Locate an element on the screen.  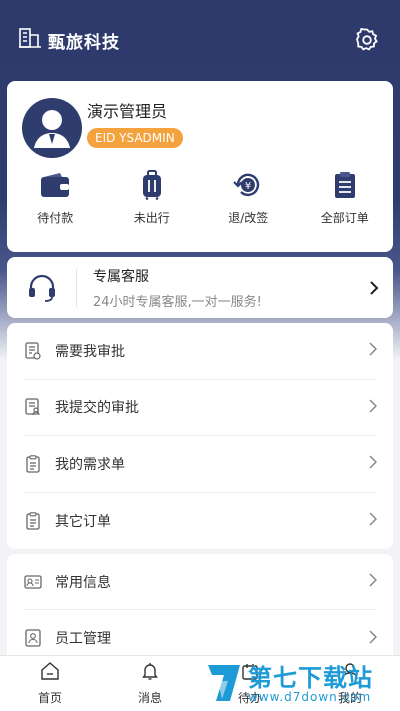
service-subtitle: 24小时专属客服,一对一服务! is located at coordinates (177, 302).